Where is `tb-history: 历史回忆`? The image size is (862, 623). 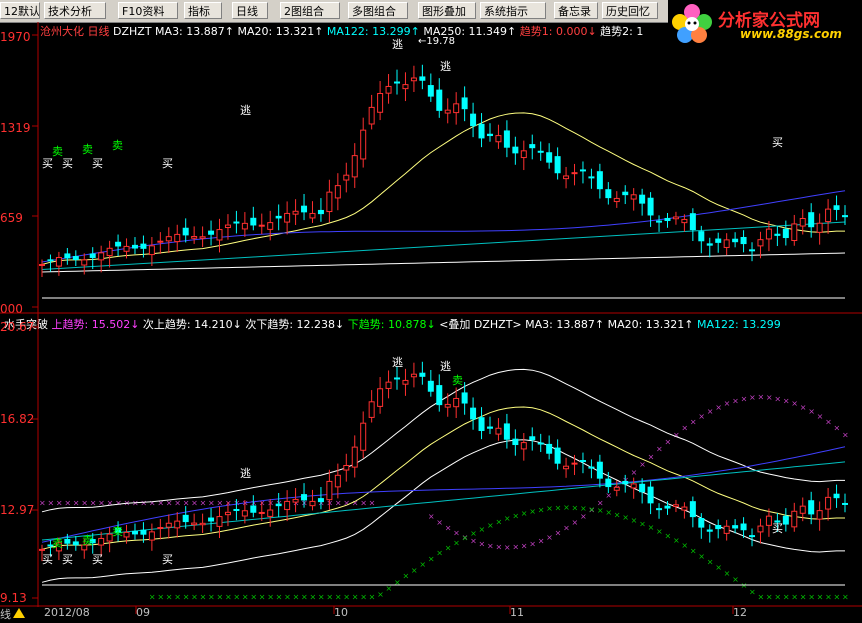 tb-history: 历史回忆 is located at coordinates (630, 10).